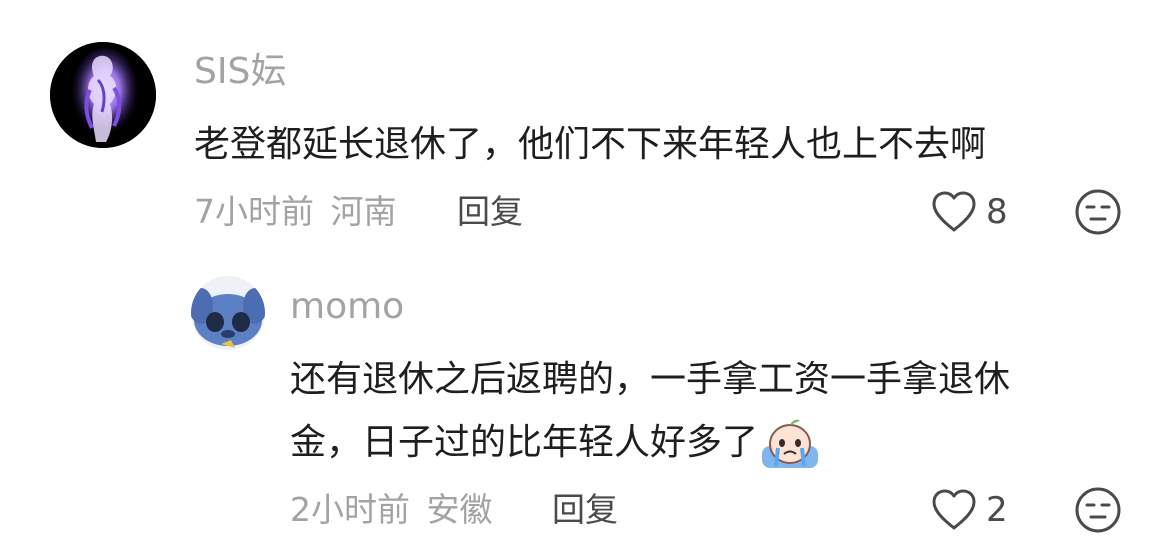 Image resolution: width=1169 pixels, height=560 pixels. What do you see at coordinates (790, 443) in the screenshot?
I see `crying-peach-emoji-icon` at bounding box center [790, 443].